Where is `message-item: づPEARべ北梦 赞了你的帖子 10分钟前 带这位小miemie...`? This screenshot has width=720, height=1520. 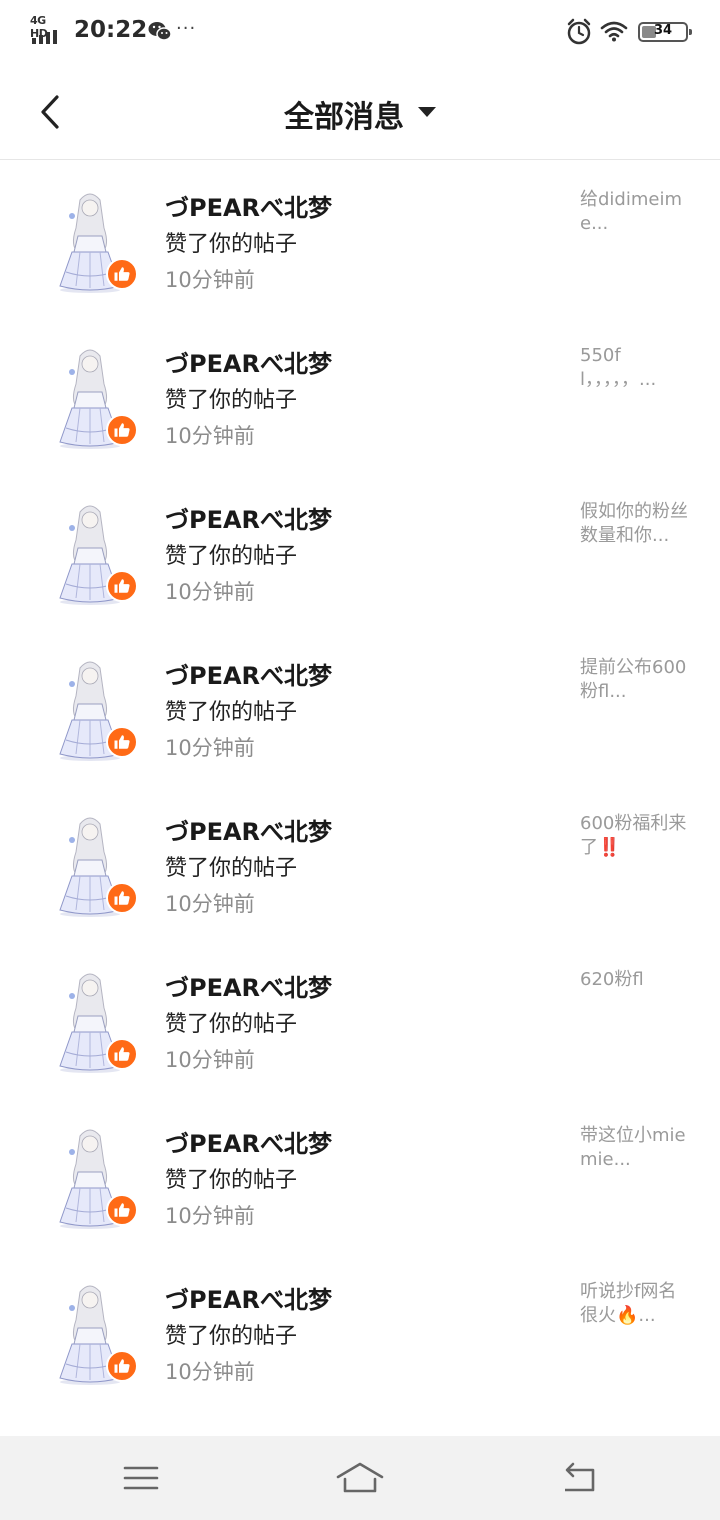 message-item: づPEARべ北梦 赞了你的帖子 10分钟前 带这位小miemie... is located at coordinates (360, 1174).